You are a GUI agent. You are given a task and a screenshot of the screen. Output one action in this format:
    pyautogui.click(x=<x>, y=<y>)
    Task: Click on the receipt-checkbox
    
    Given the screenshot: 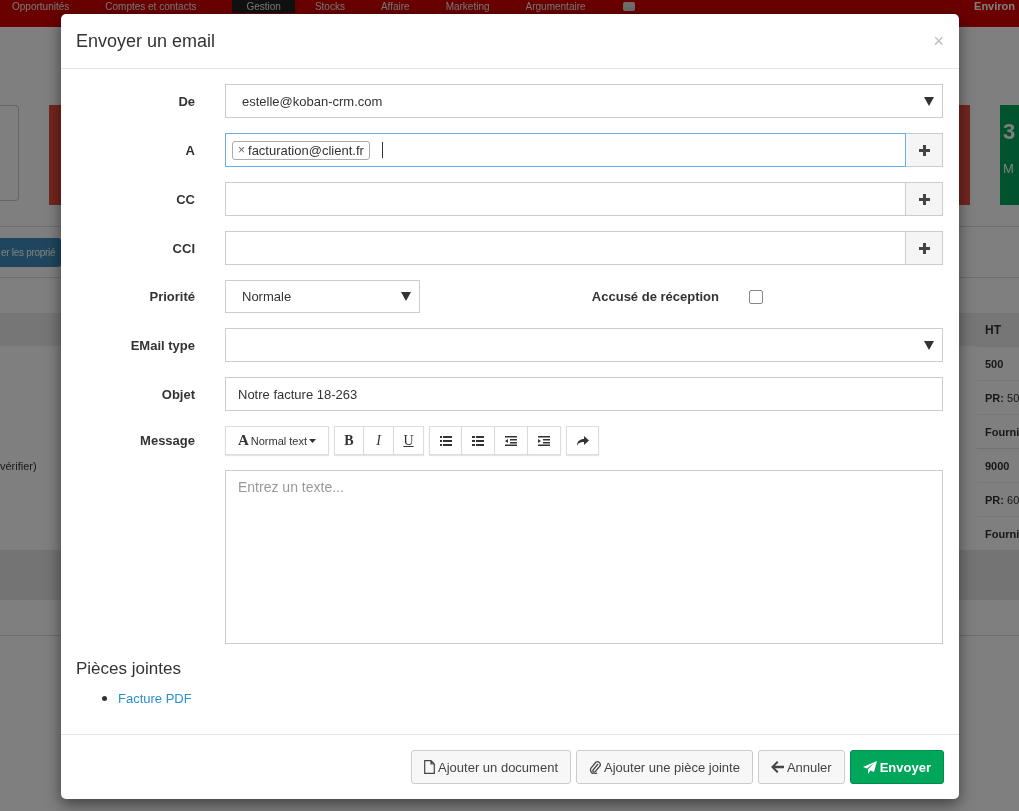 What is the action you would take?
    pyautogui.click(x=756, y=296)
    